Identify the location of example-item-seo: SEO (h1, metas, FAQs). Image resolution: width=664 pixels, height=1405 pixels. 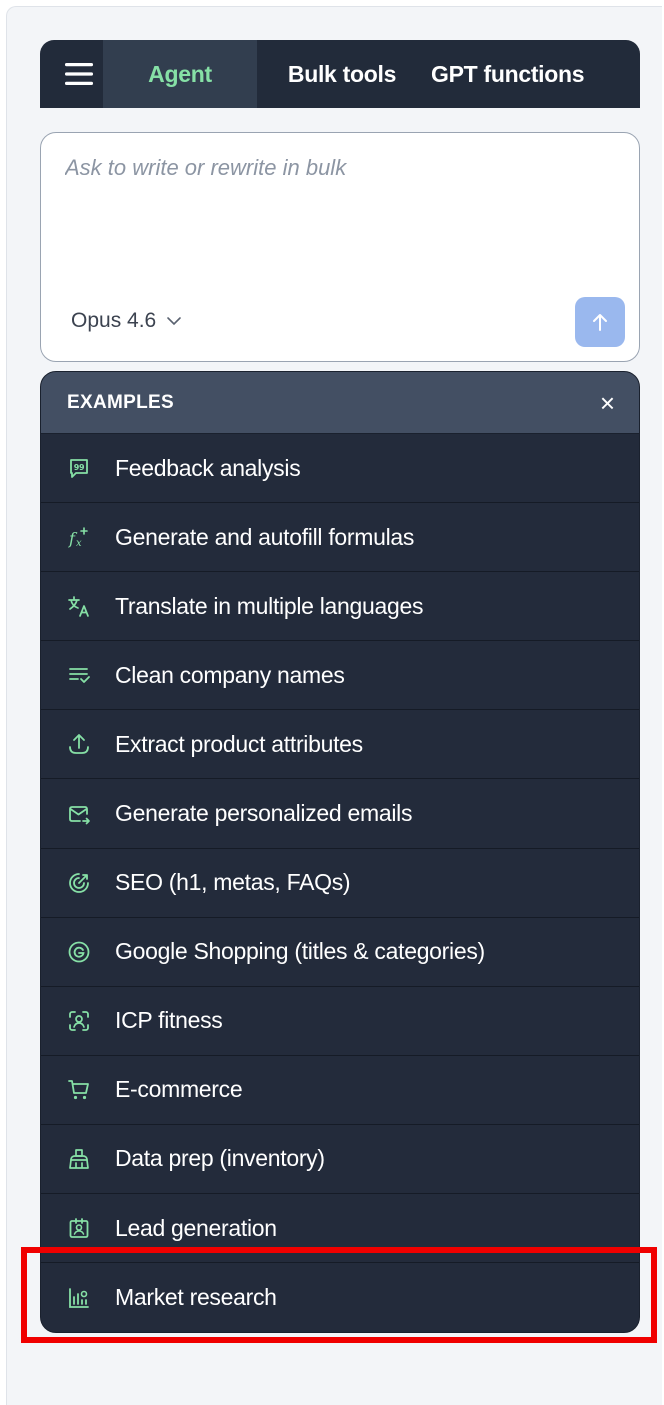
(340, 883).